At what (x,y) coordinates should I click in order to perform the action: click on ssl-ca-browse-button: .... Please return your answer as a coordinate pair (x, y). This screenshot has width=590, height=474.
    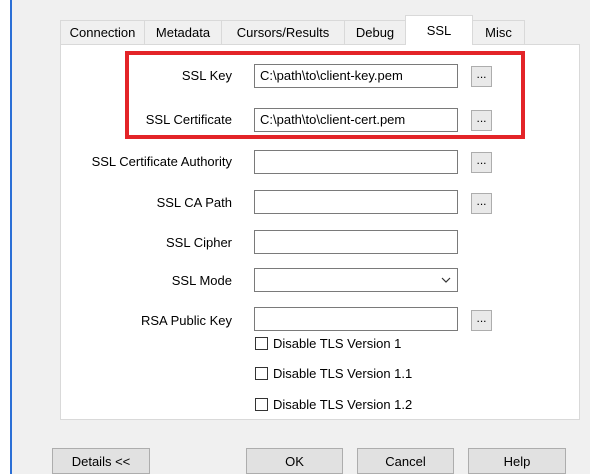
    Looking at the image, I should click on (481, 162).